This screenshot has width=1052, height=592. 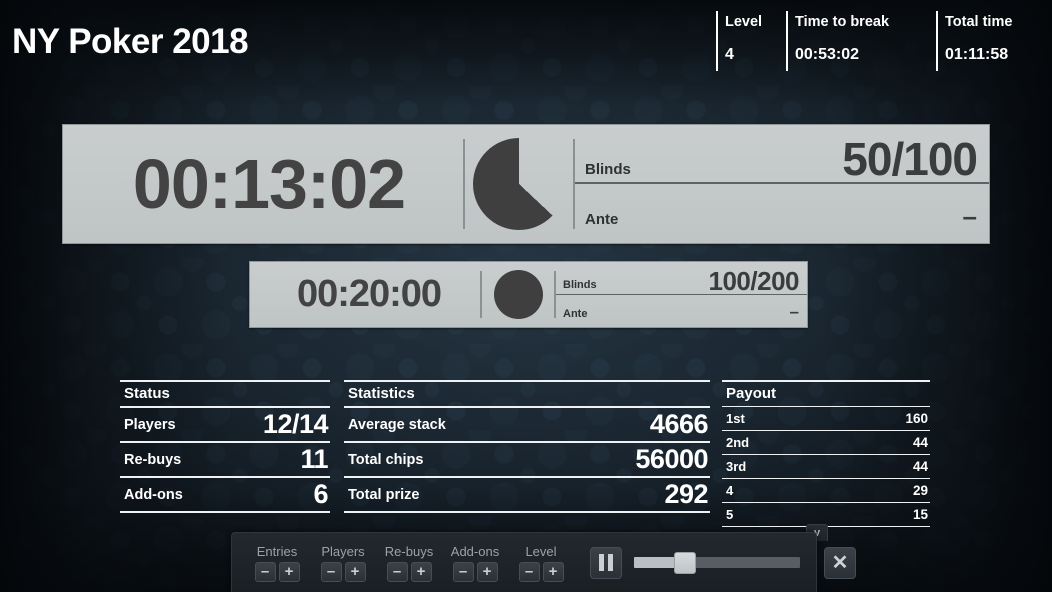 I want to click on status-row-value: 12/14, so click(x=295, y=424).